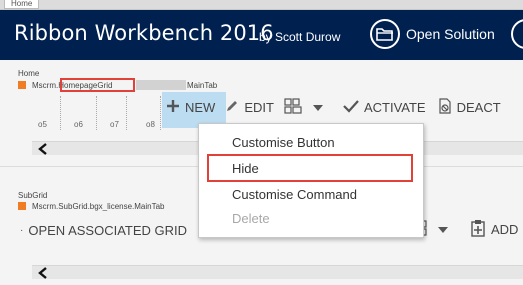 The image size is (523, 285). I want to click on new-button: NEW, so click(190, 107).